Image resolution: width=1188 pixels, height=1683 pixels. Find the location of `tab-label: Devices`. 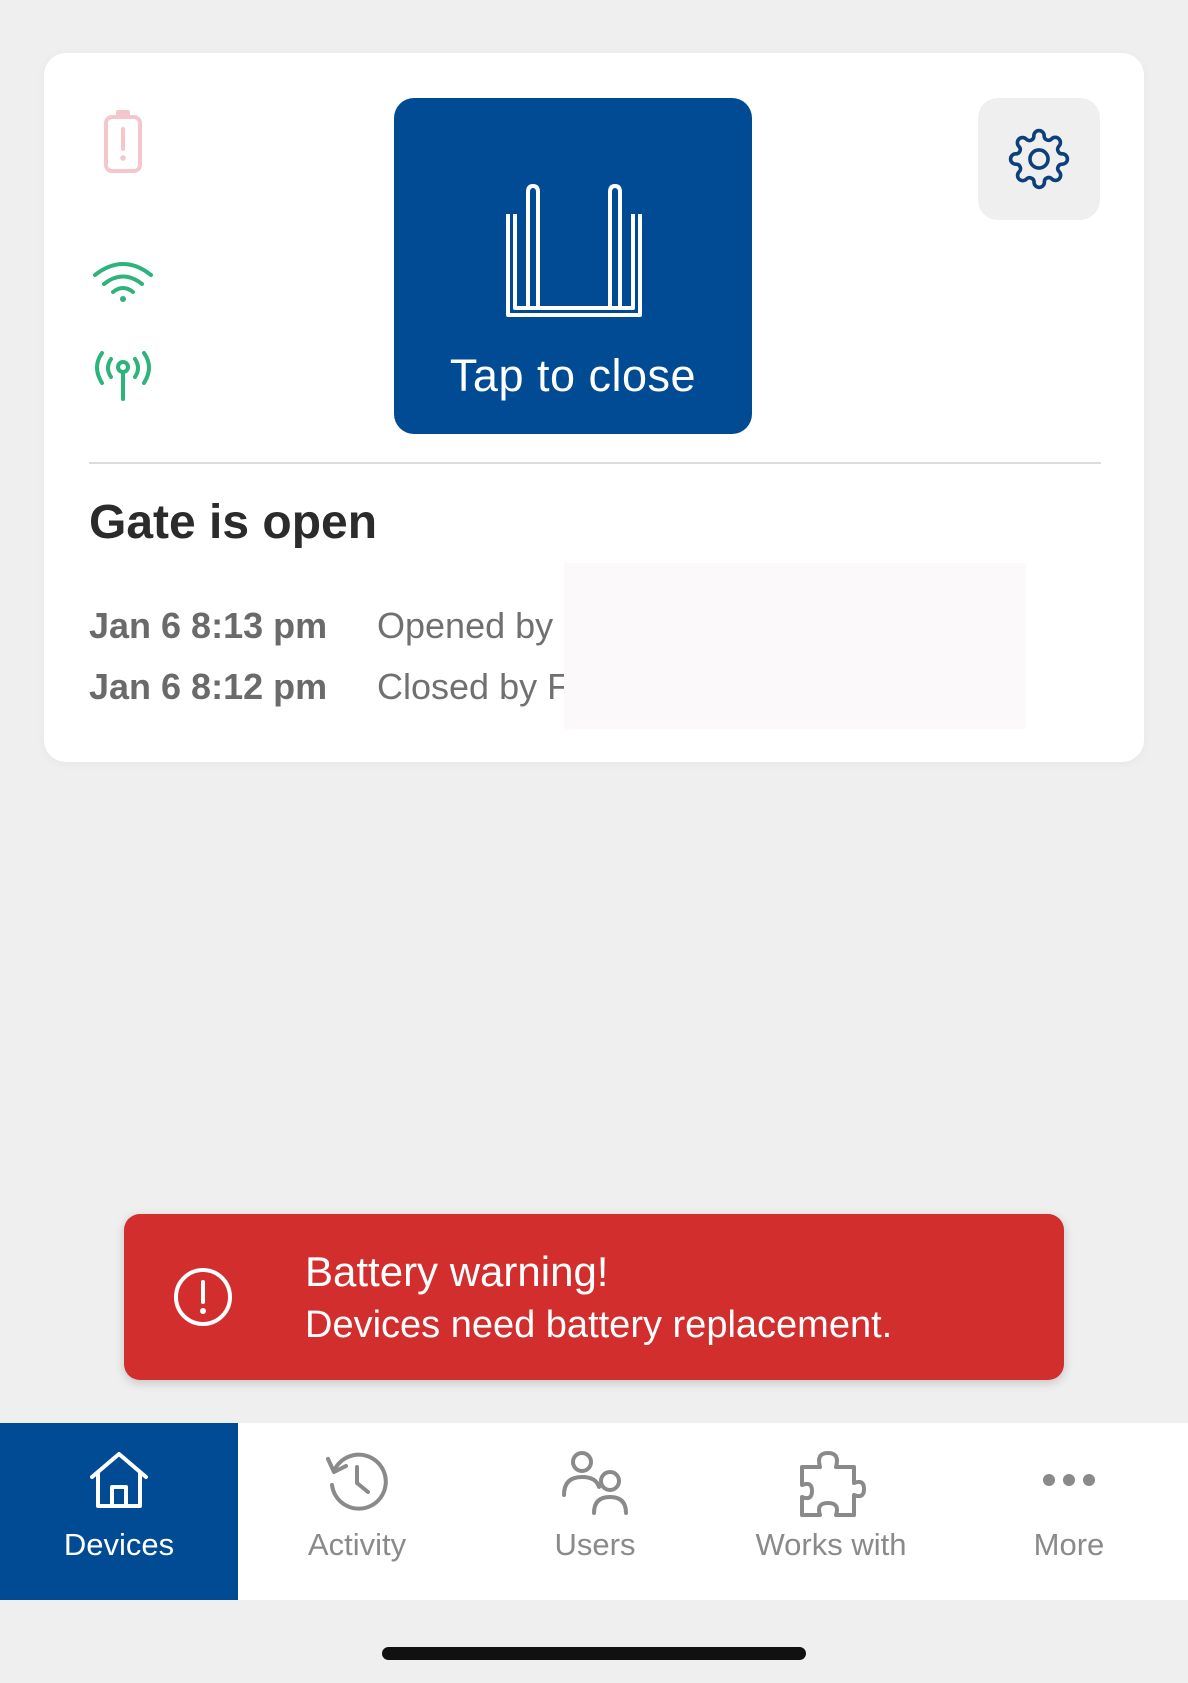

tab-label: Devices is located at coordinates (119, 1544).